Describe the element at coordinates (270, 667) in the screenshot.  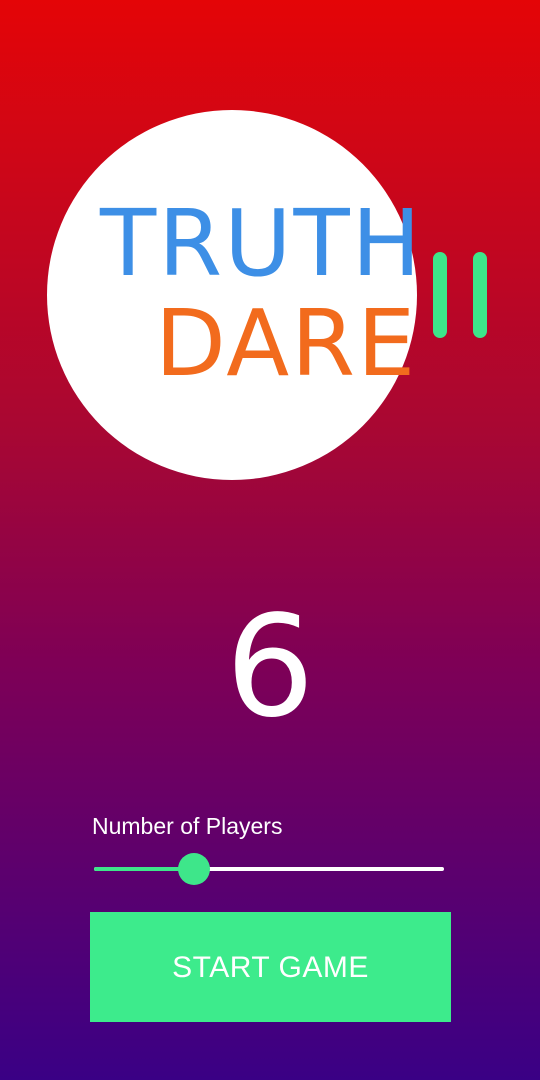
I see `player-count-display: 6` at that location.